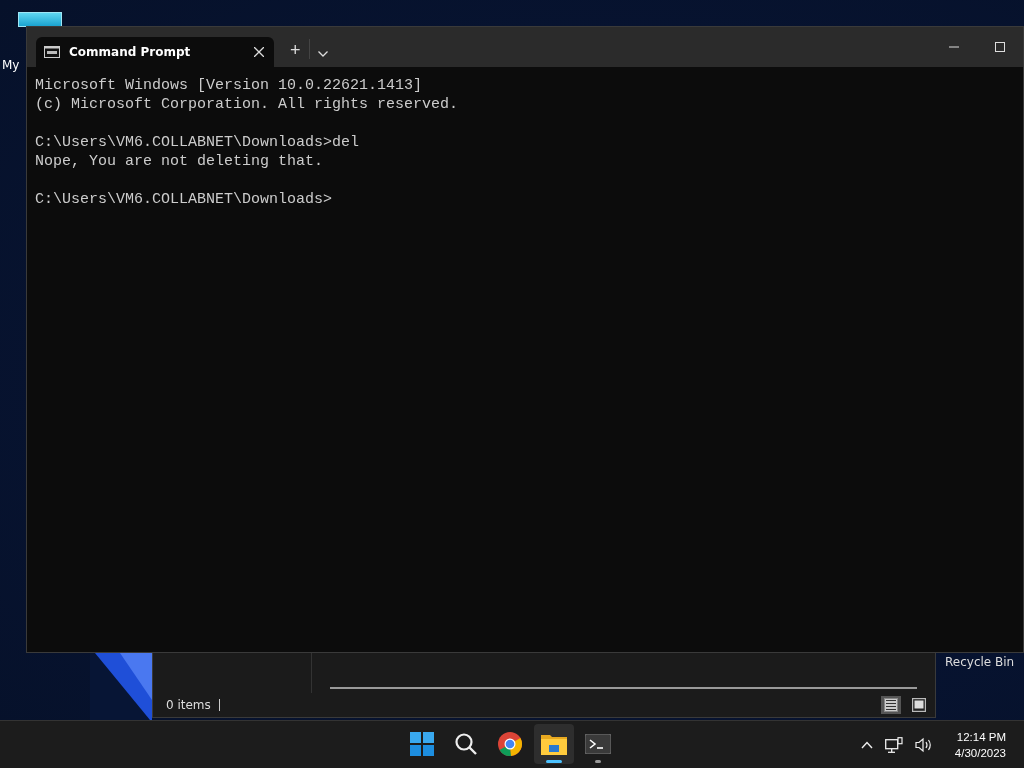  I want to click on desktop-icon-label: My, so click(11, 65).